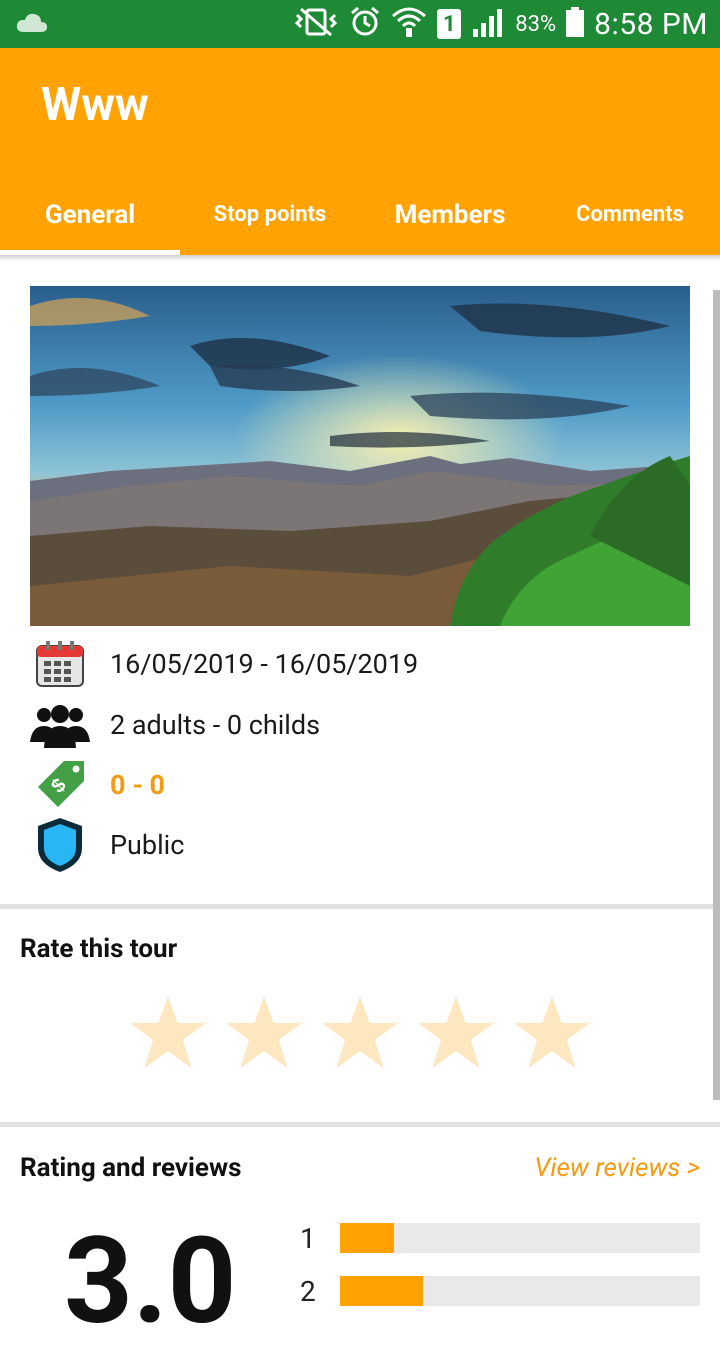 The image size is (720, 1352). Describe the element at coordinates (308, 1238) in the screenshot. I see `rating-bar-label: 1` at that location.